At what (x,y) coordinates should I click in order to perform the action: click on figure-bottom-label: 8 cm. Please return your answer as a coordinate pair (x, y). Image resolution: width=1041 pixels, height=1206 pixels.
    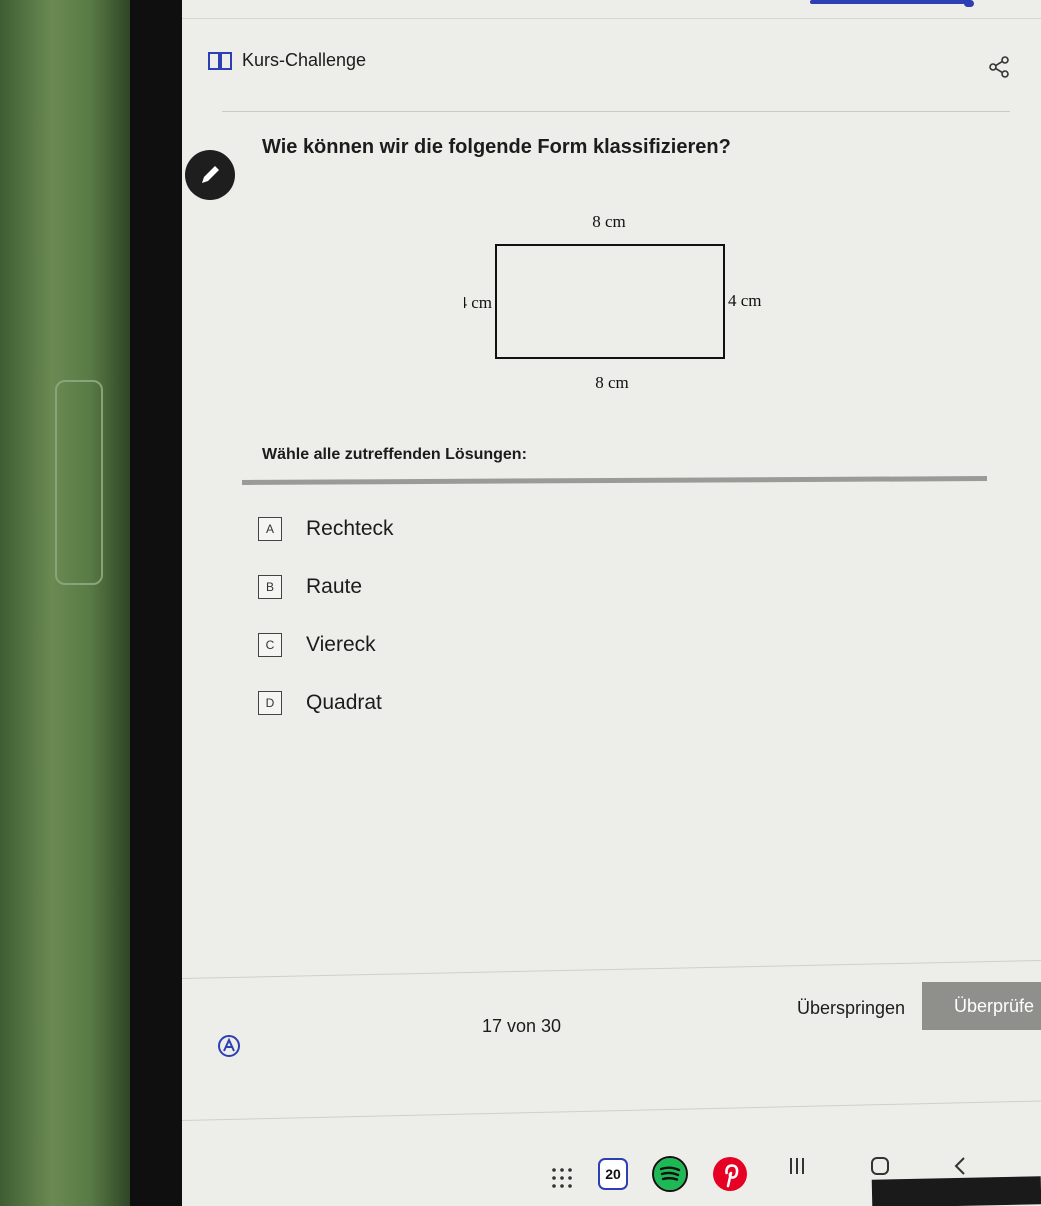
    Looking at the image, I should click on (612, 382).